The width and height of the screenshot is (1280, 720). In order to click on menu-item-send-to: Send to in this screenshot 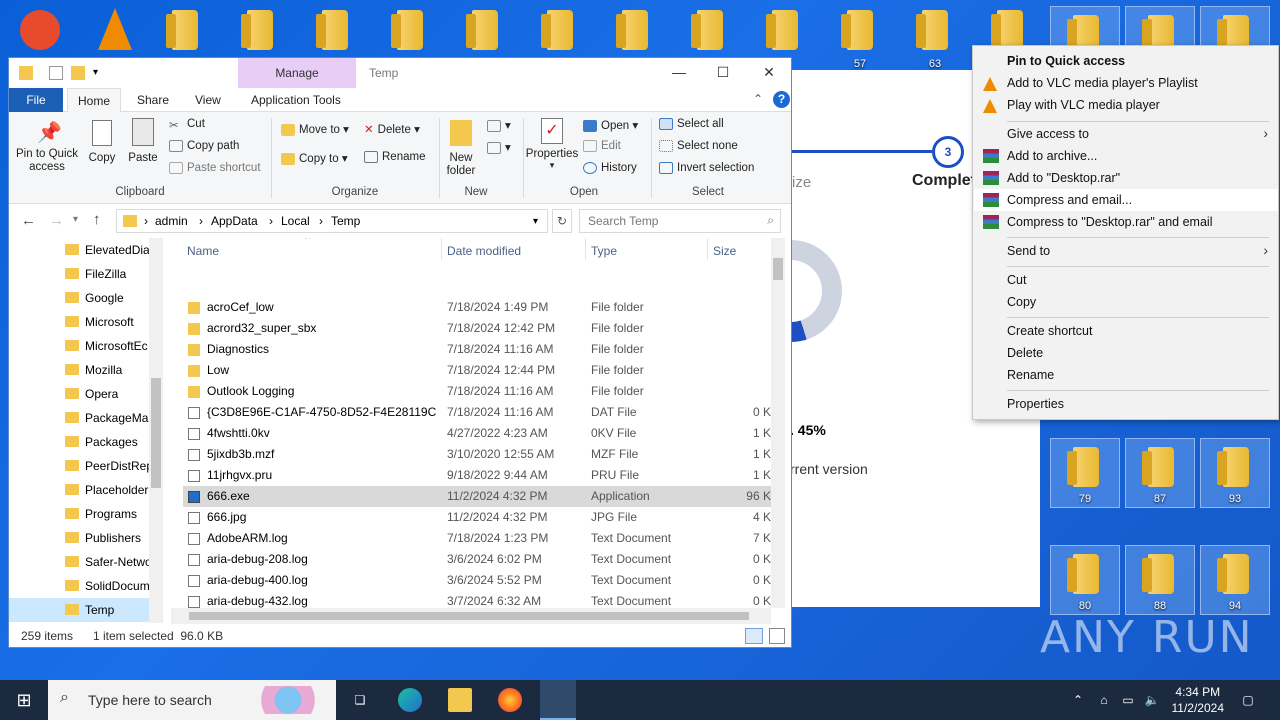, I will do `click(1028, 251)`.